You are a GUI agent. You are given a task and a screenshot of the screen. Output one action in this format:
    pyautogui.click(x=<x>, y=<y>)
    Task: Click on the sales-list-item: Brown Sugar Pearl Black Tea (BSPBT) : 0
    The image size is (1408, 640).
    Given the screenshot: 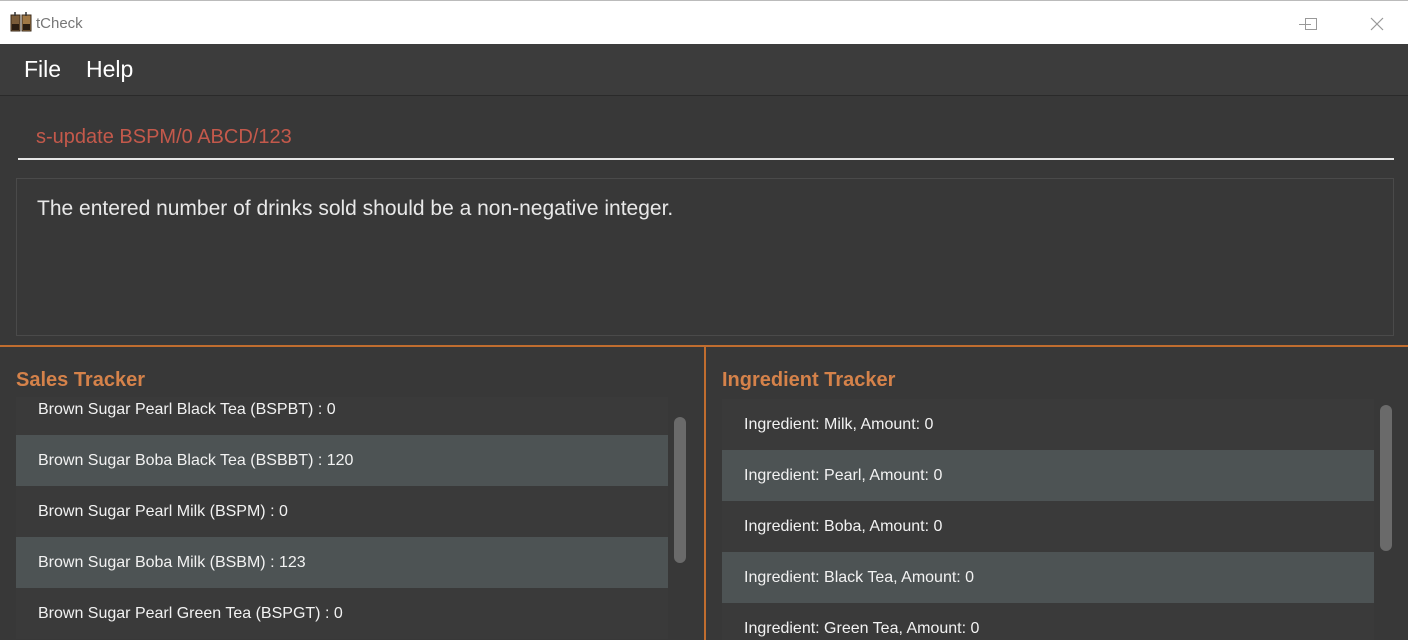 What is the action you would take?
    pyautogui.click(x=342, y=416)
    